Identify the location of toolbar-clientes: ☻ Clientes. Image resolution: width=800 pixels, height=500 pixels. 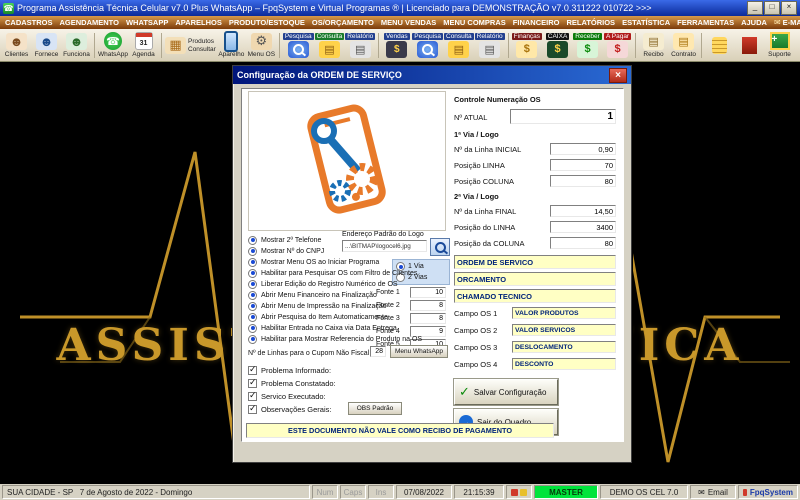
(16, 45).